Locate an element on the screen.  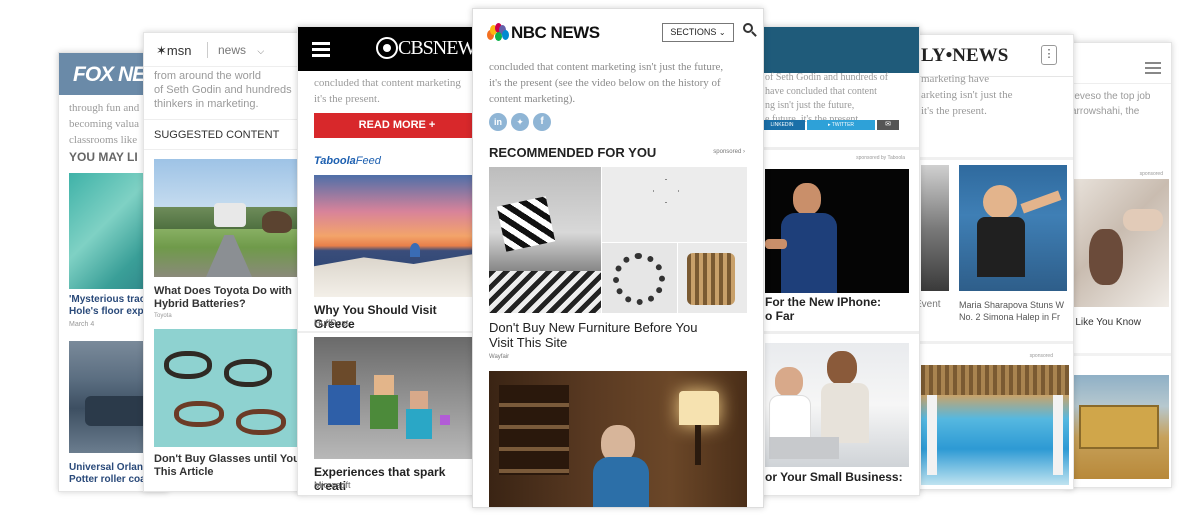
fox-story2-title: Universal Orlan Potter roller coa is located at coordinates (107, 474).